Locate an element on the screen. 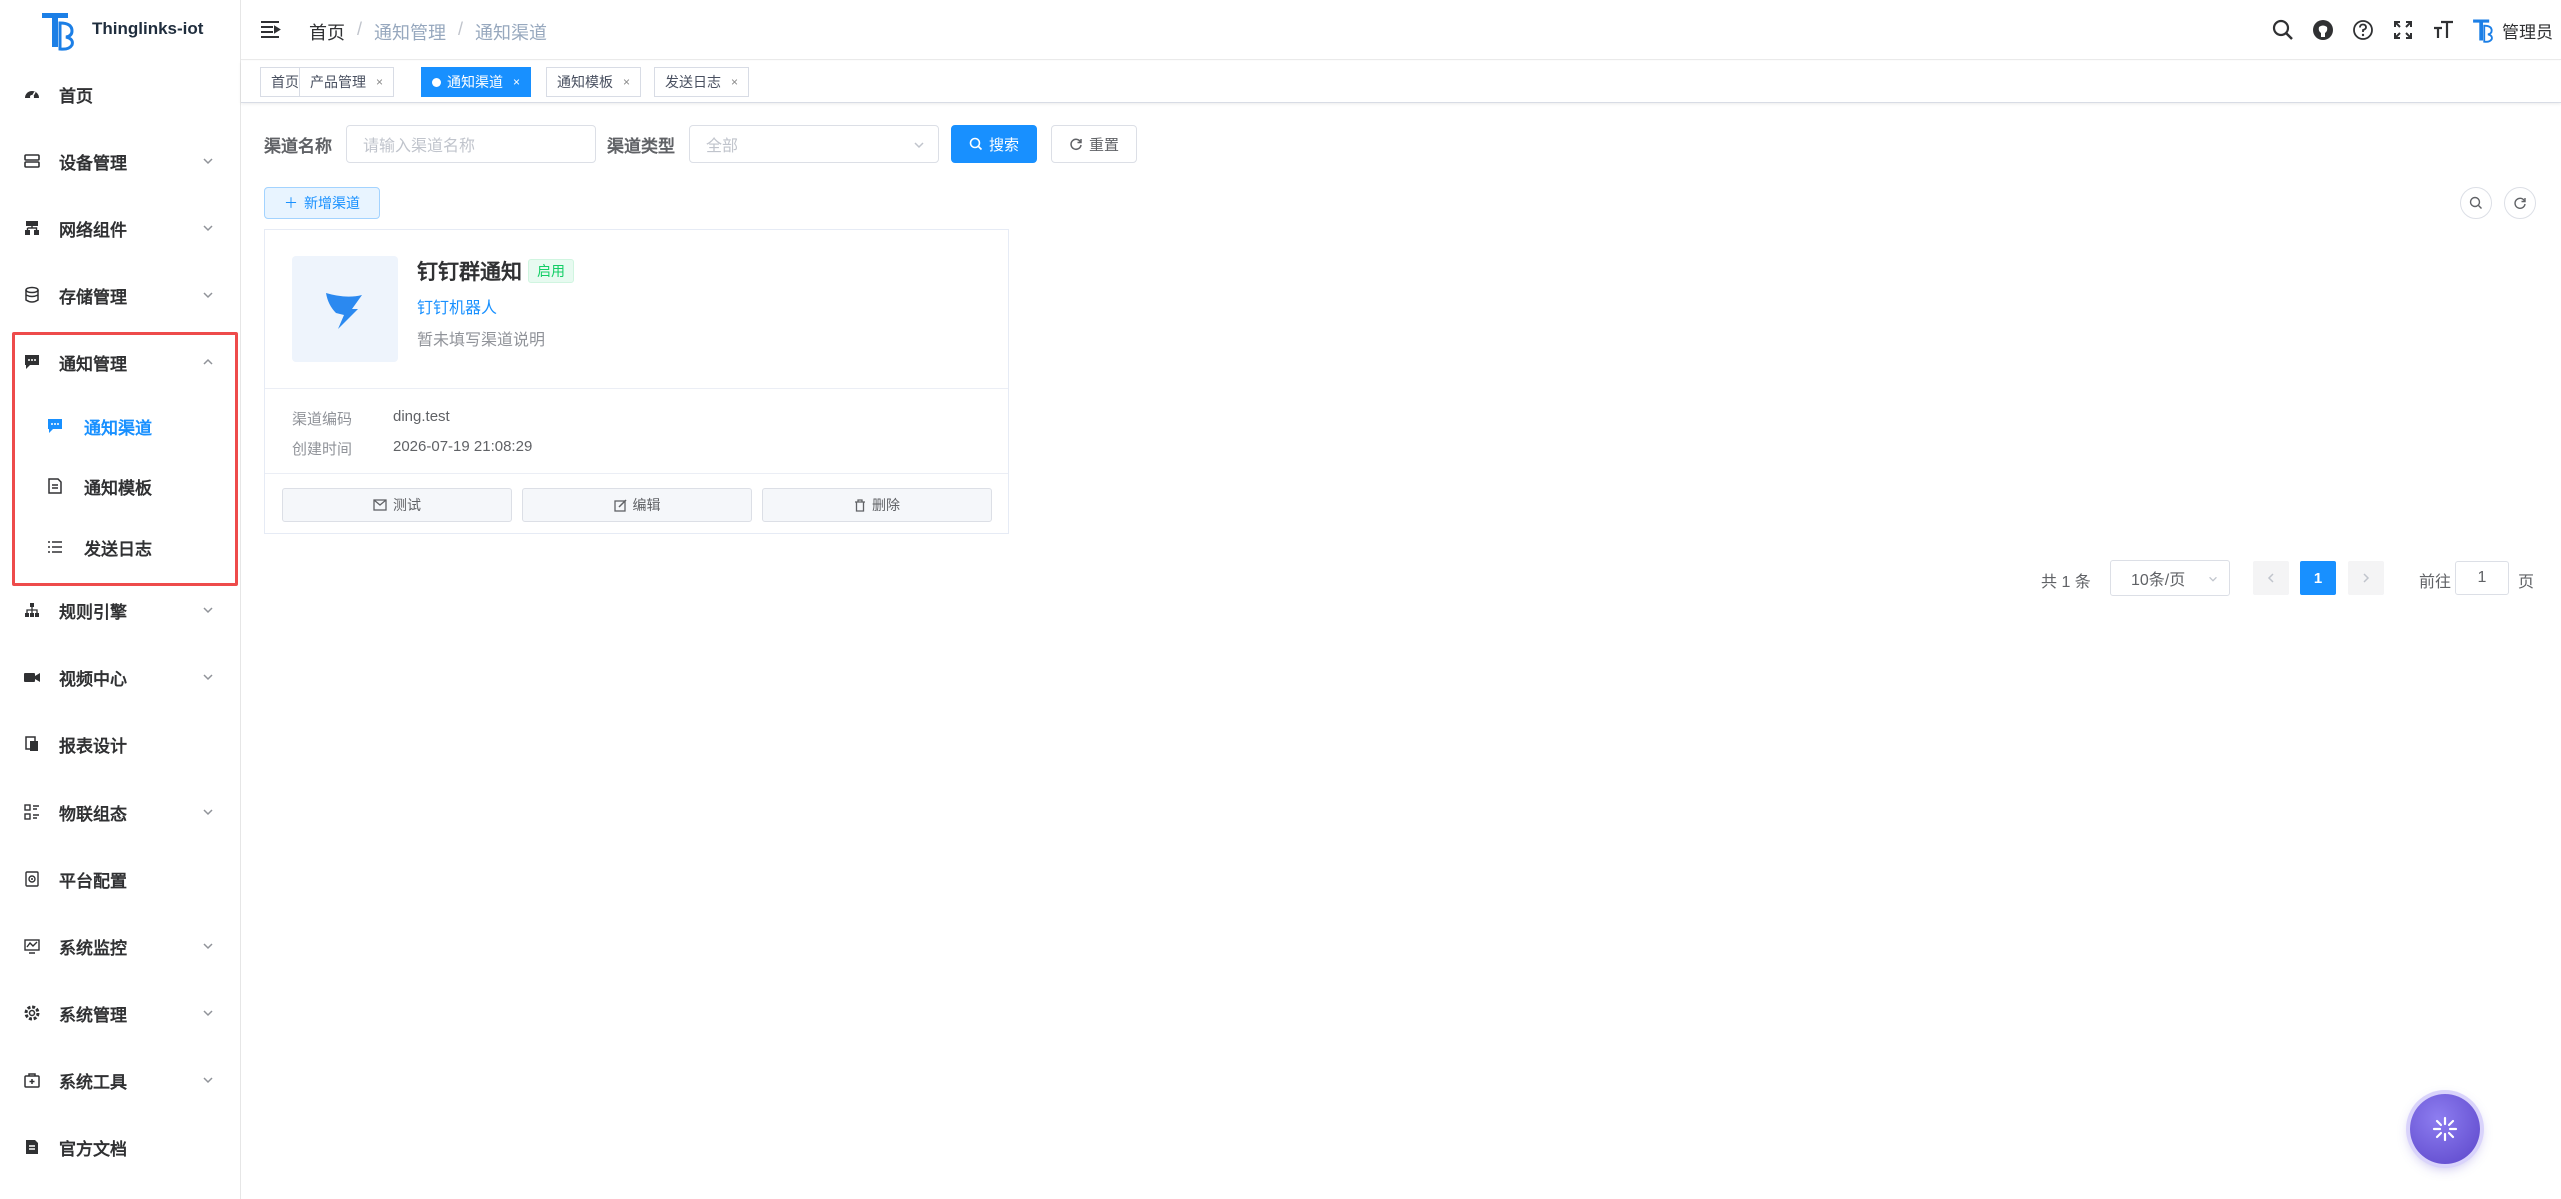 Image resolution: width=2561 pixels, height=1199 pixels. trash-icon is located at coordinates (860, 505).